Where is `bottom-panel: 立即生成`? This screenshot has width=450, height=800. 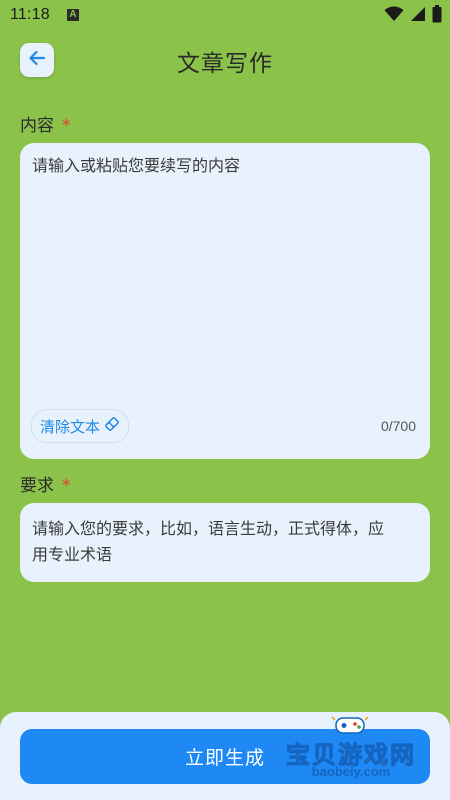
bottom-panel: 立即生成 is located at coordinates (225, 756).